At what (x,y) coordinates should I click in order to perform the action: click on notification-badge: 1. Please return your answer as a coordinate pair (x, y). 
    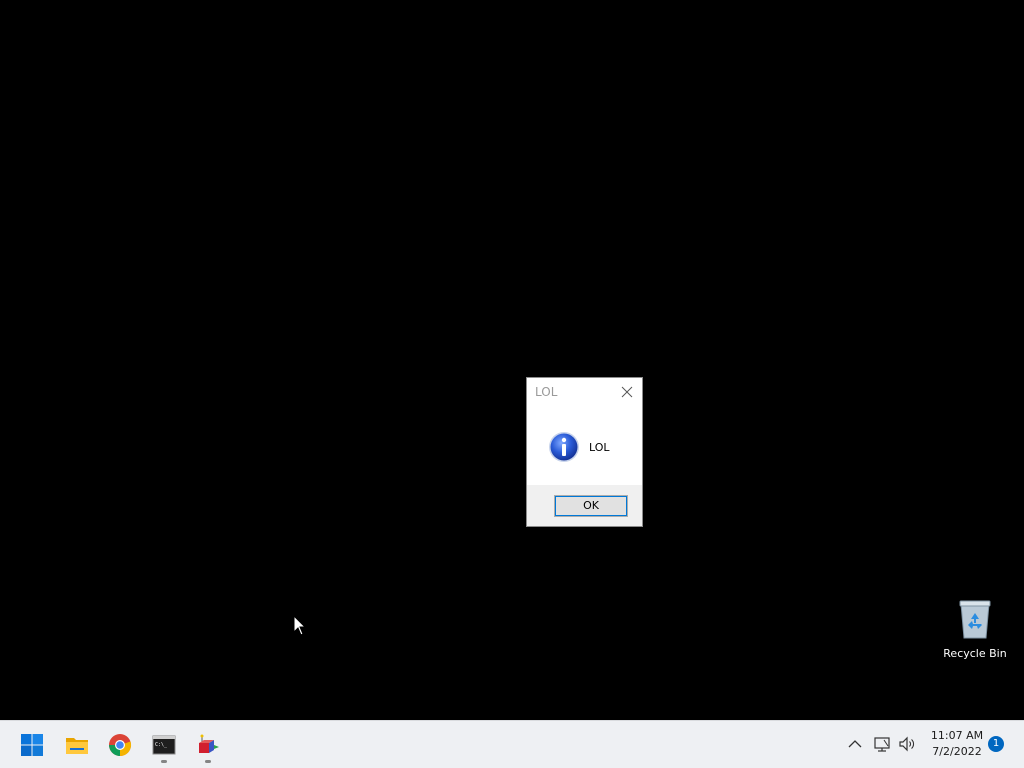
    Looking at the image, I should click on (996, 744).